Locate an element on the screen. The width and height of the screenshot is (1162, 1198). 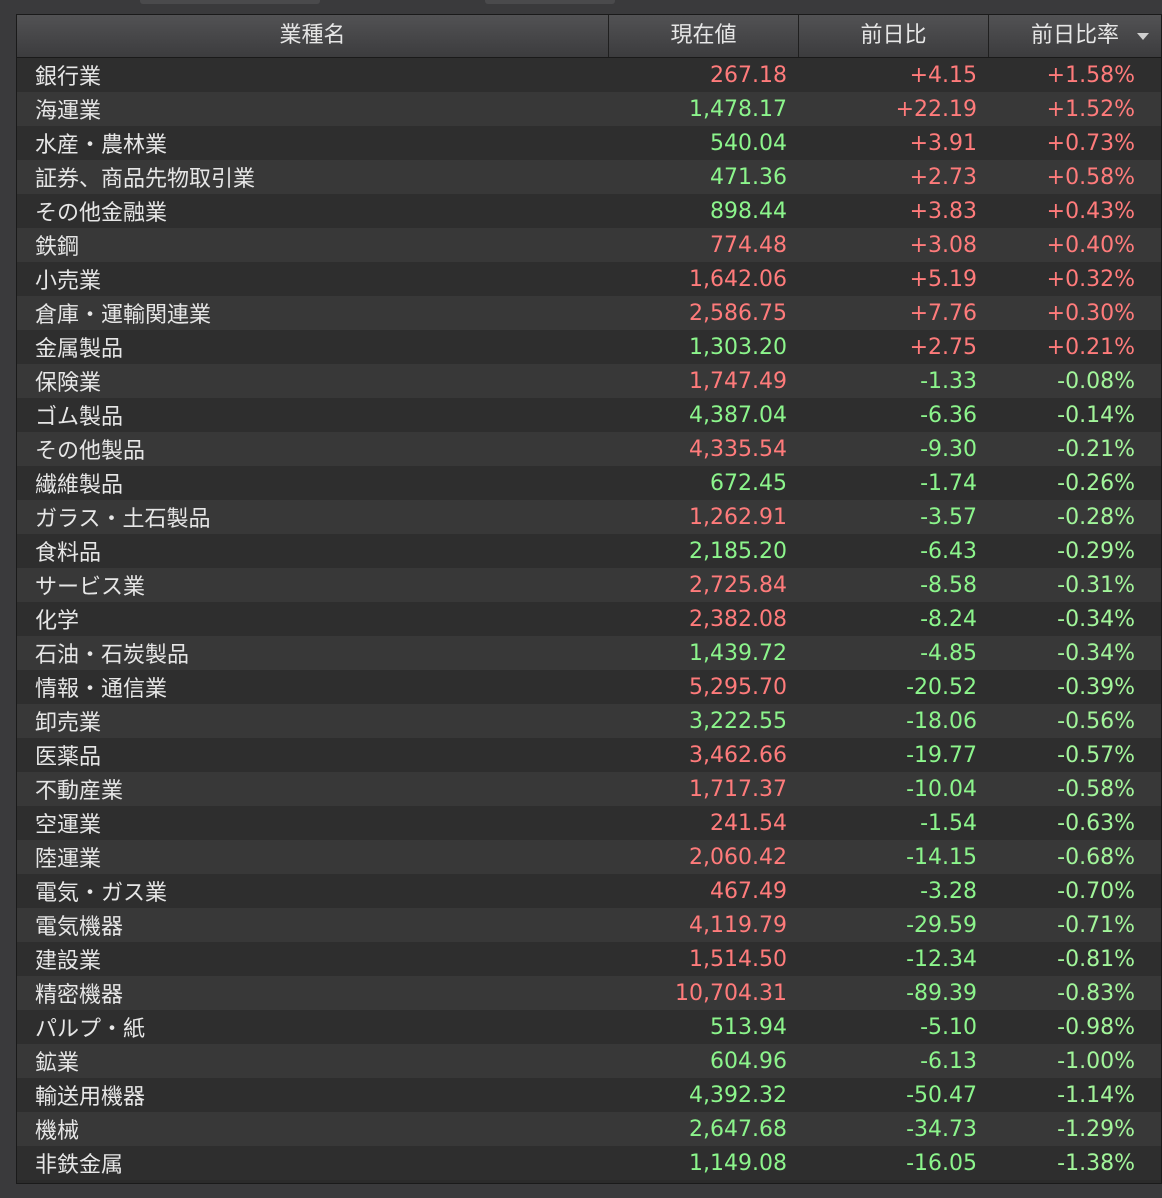
price-change: -34.73 is located at coordinates (941, 1129).